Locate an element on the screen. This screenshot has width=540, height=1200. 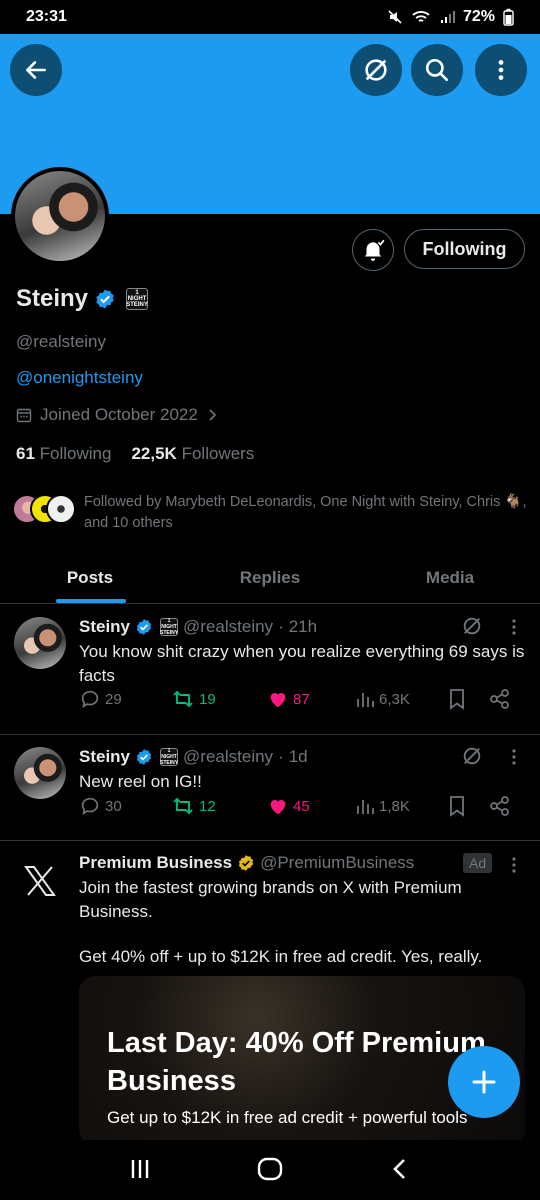
status-bar: 23:31 72% is located at coordinates (270, 17).